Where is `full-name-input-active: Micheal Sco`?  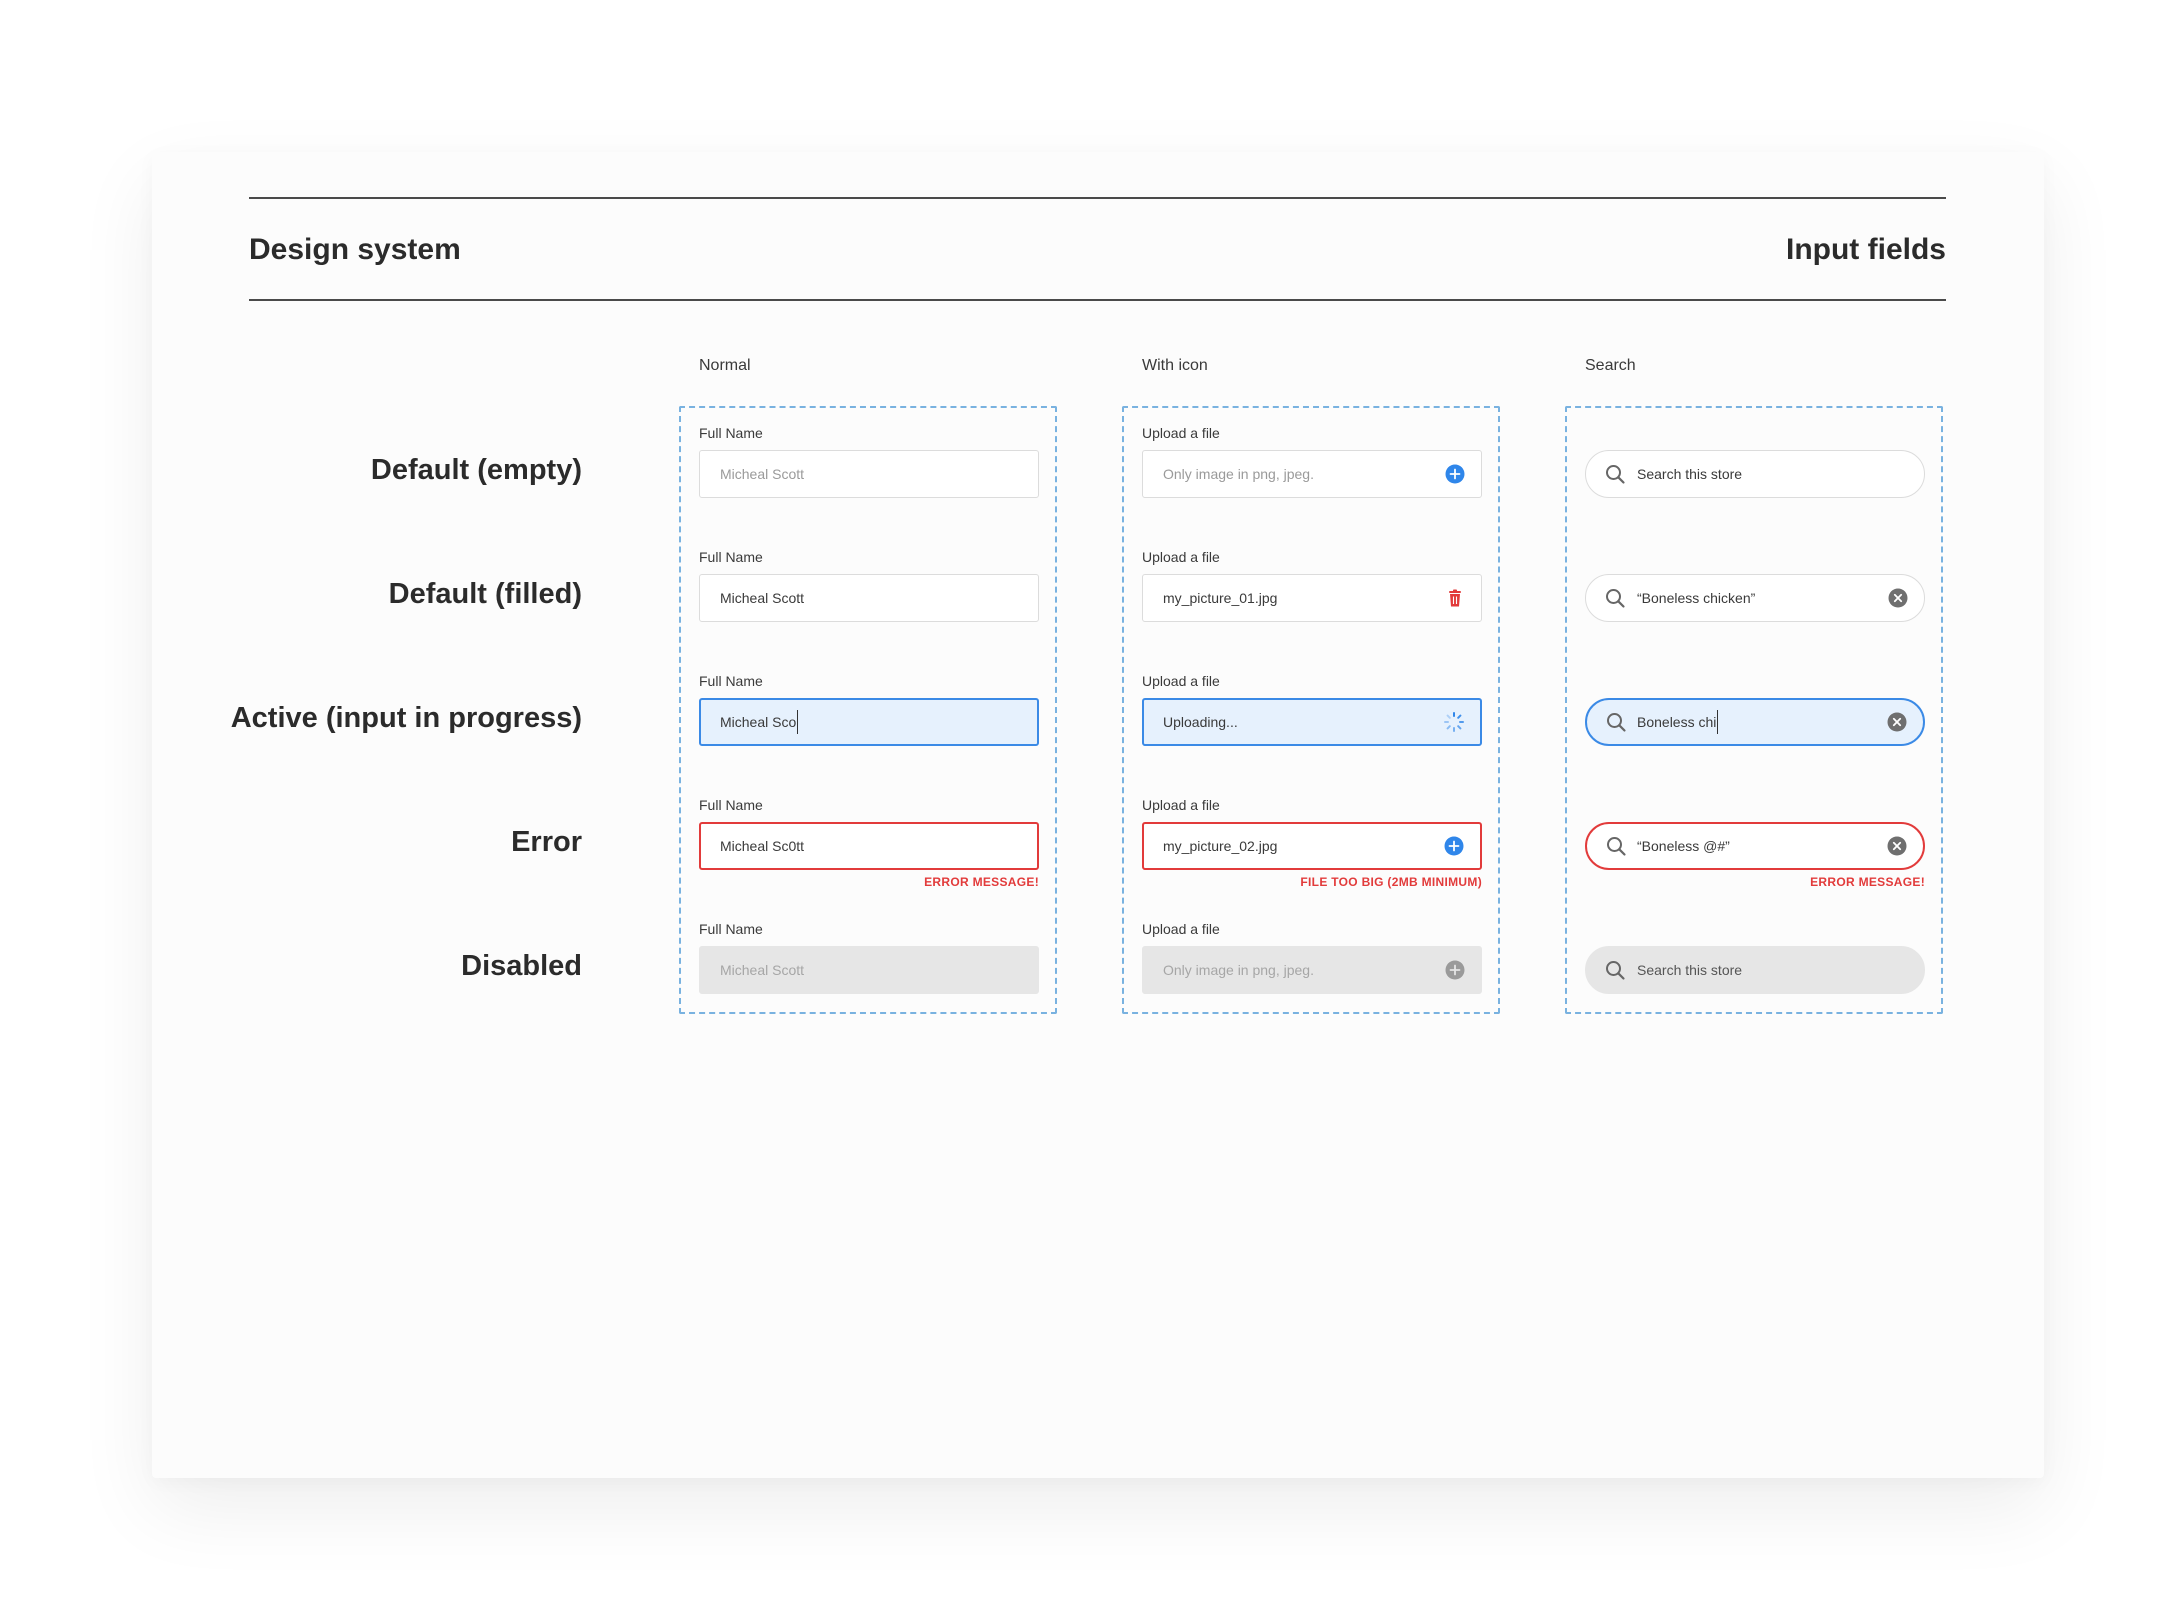 full-name-input-active: Micheal Sco is located at coordinates (869, 722).